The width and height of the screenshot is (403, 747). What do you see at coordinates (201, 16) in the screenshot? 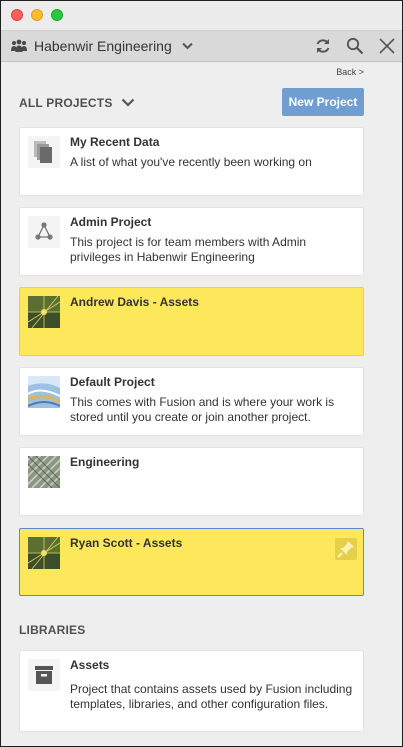
I see `title-bar` at bounding box center [201, 16].